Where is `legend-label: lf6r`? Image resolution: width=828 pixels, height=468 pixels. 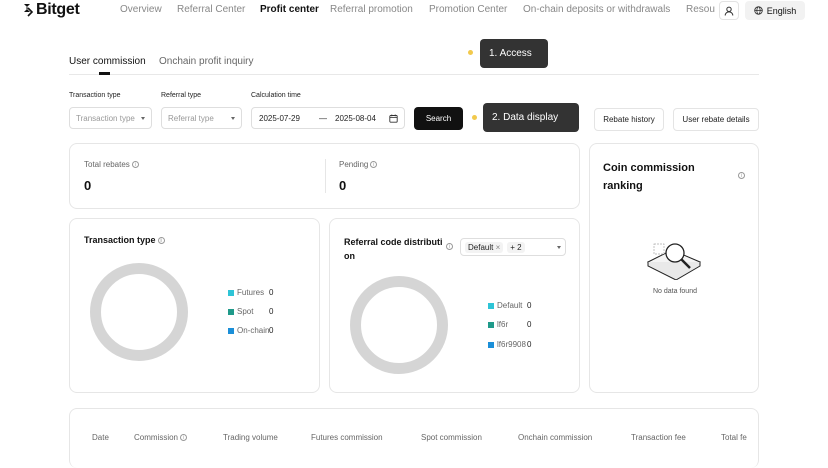
legend-label: lf6r is located at coordinates (503, 324).